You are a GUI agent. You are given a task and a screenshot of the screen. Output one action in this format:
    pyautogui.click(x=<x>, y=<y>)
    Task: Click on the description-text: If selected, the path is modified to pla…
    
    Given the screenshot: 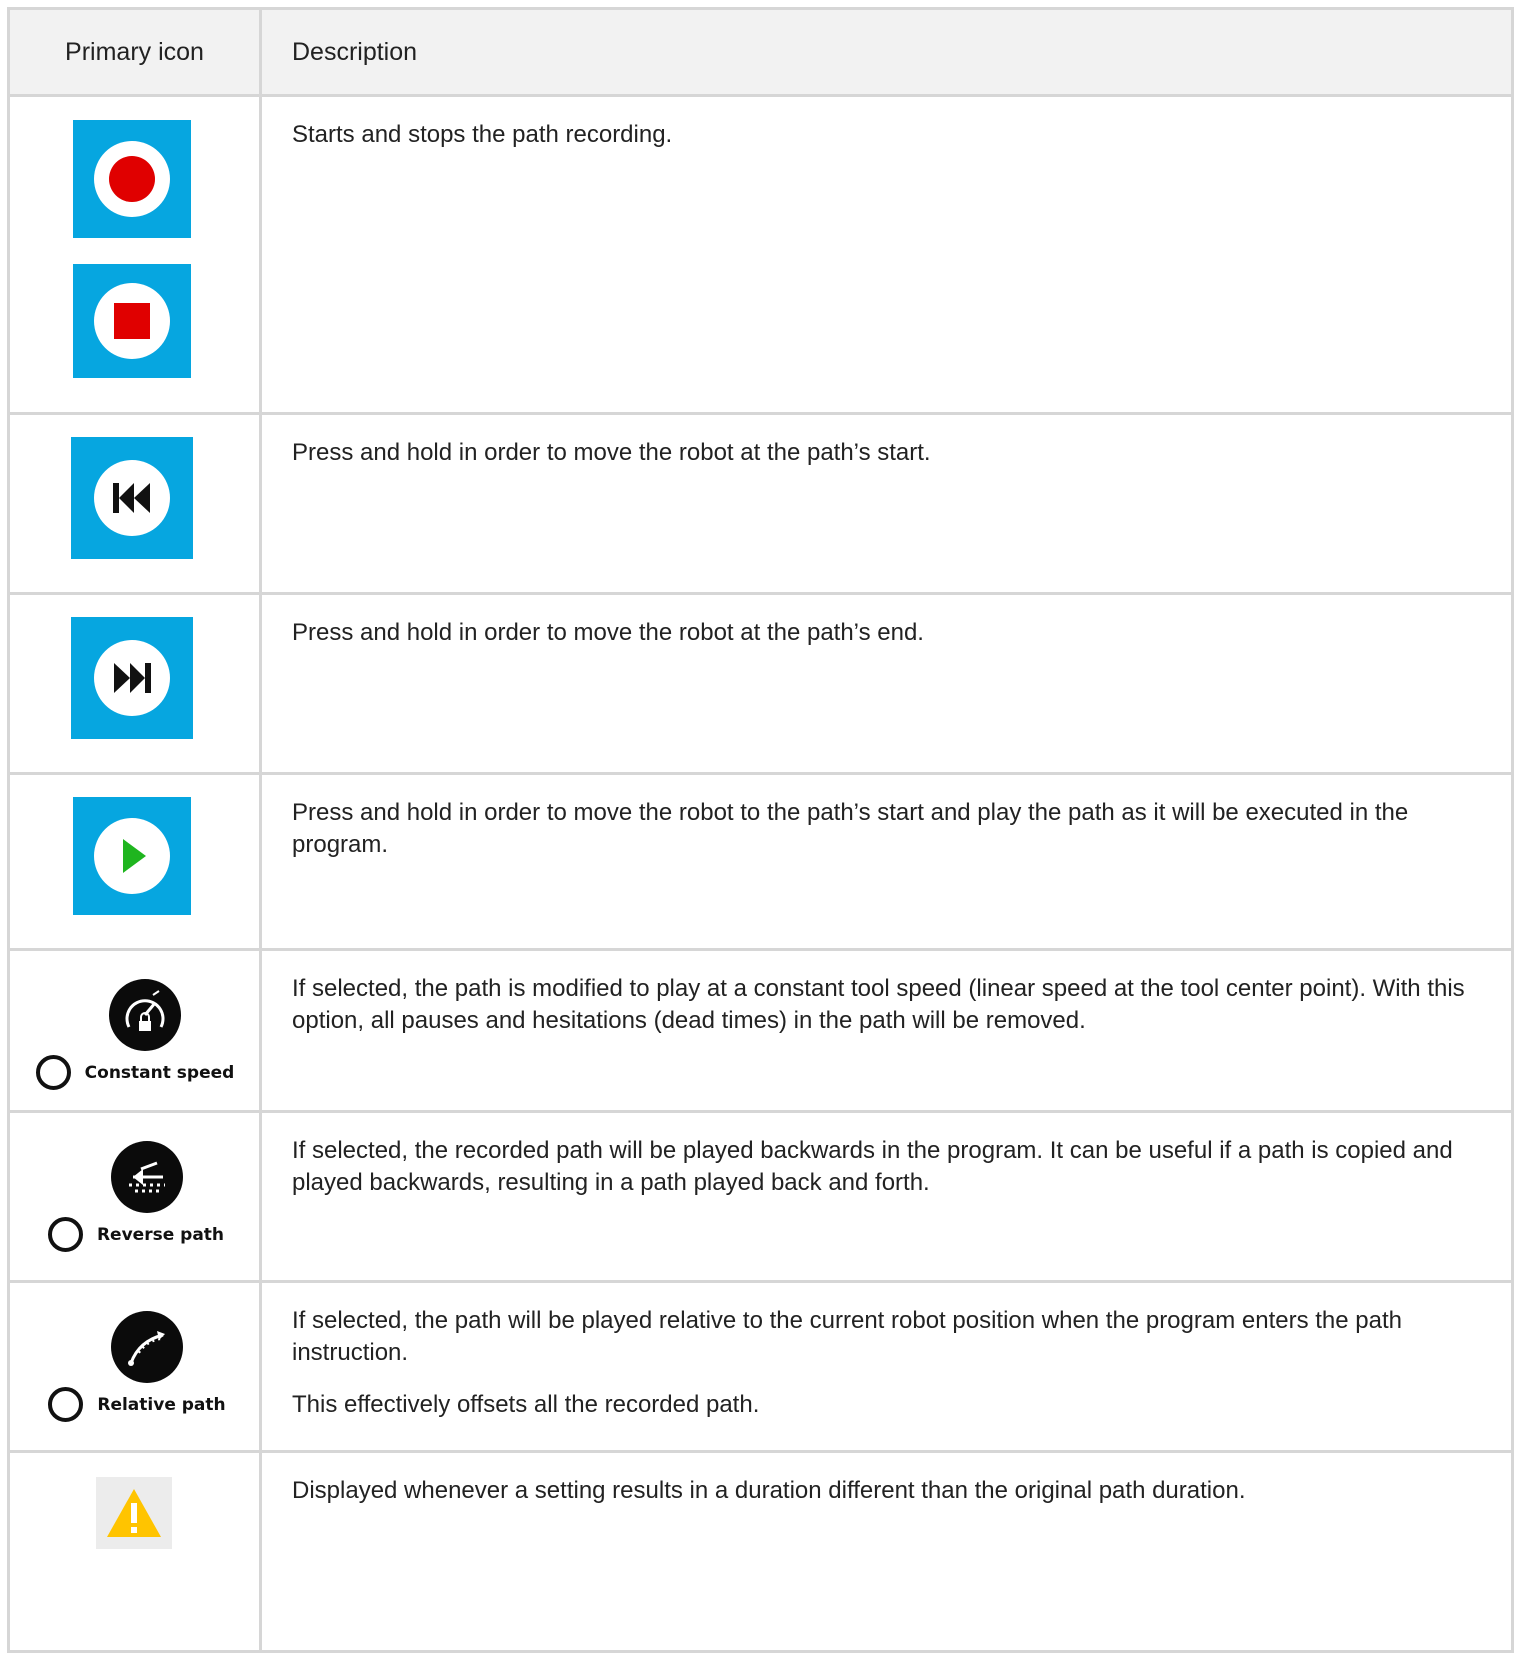 What is the action you would take?
    pyautogui.click(x=878, y=1004)
    